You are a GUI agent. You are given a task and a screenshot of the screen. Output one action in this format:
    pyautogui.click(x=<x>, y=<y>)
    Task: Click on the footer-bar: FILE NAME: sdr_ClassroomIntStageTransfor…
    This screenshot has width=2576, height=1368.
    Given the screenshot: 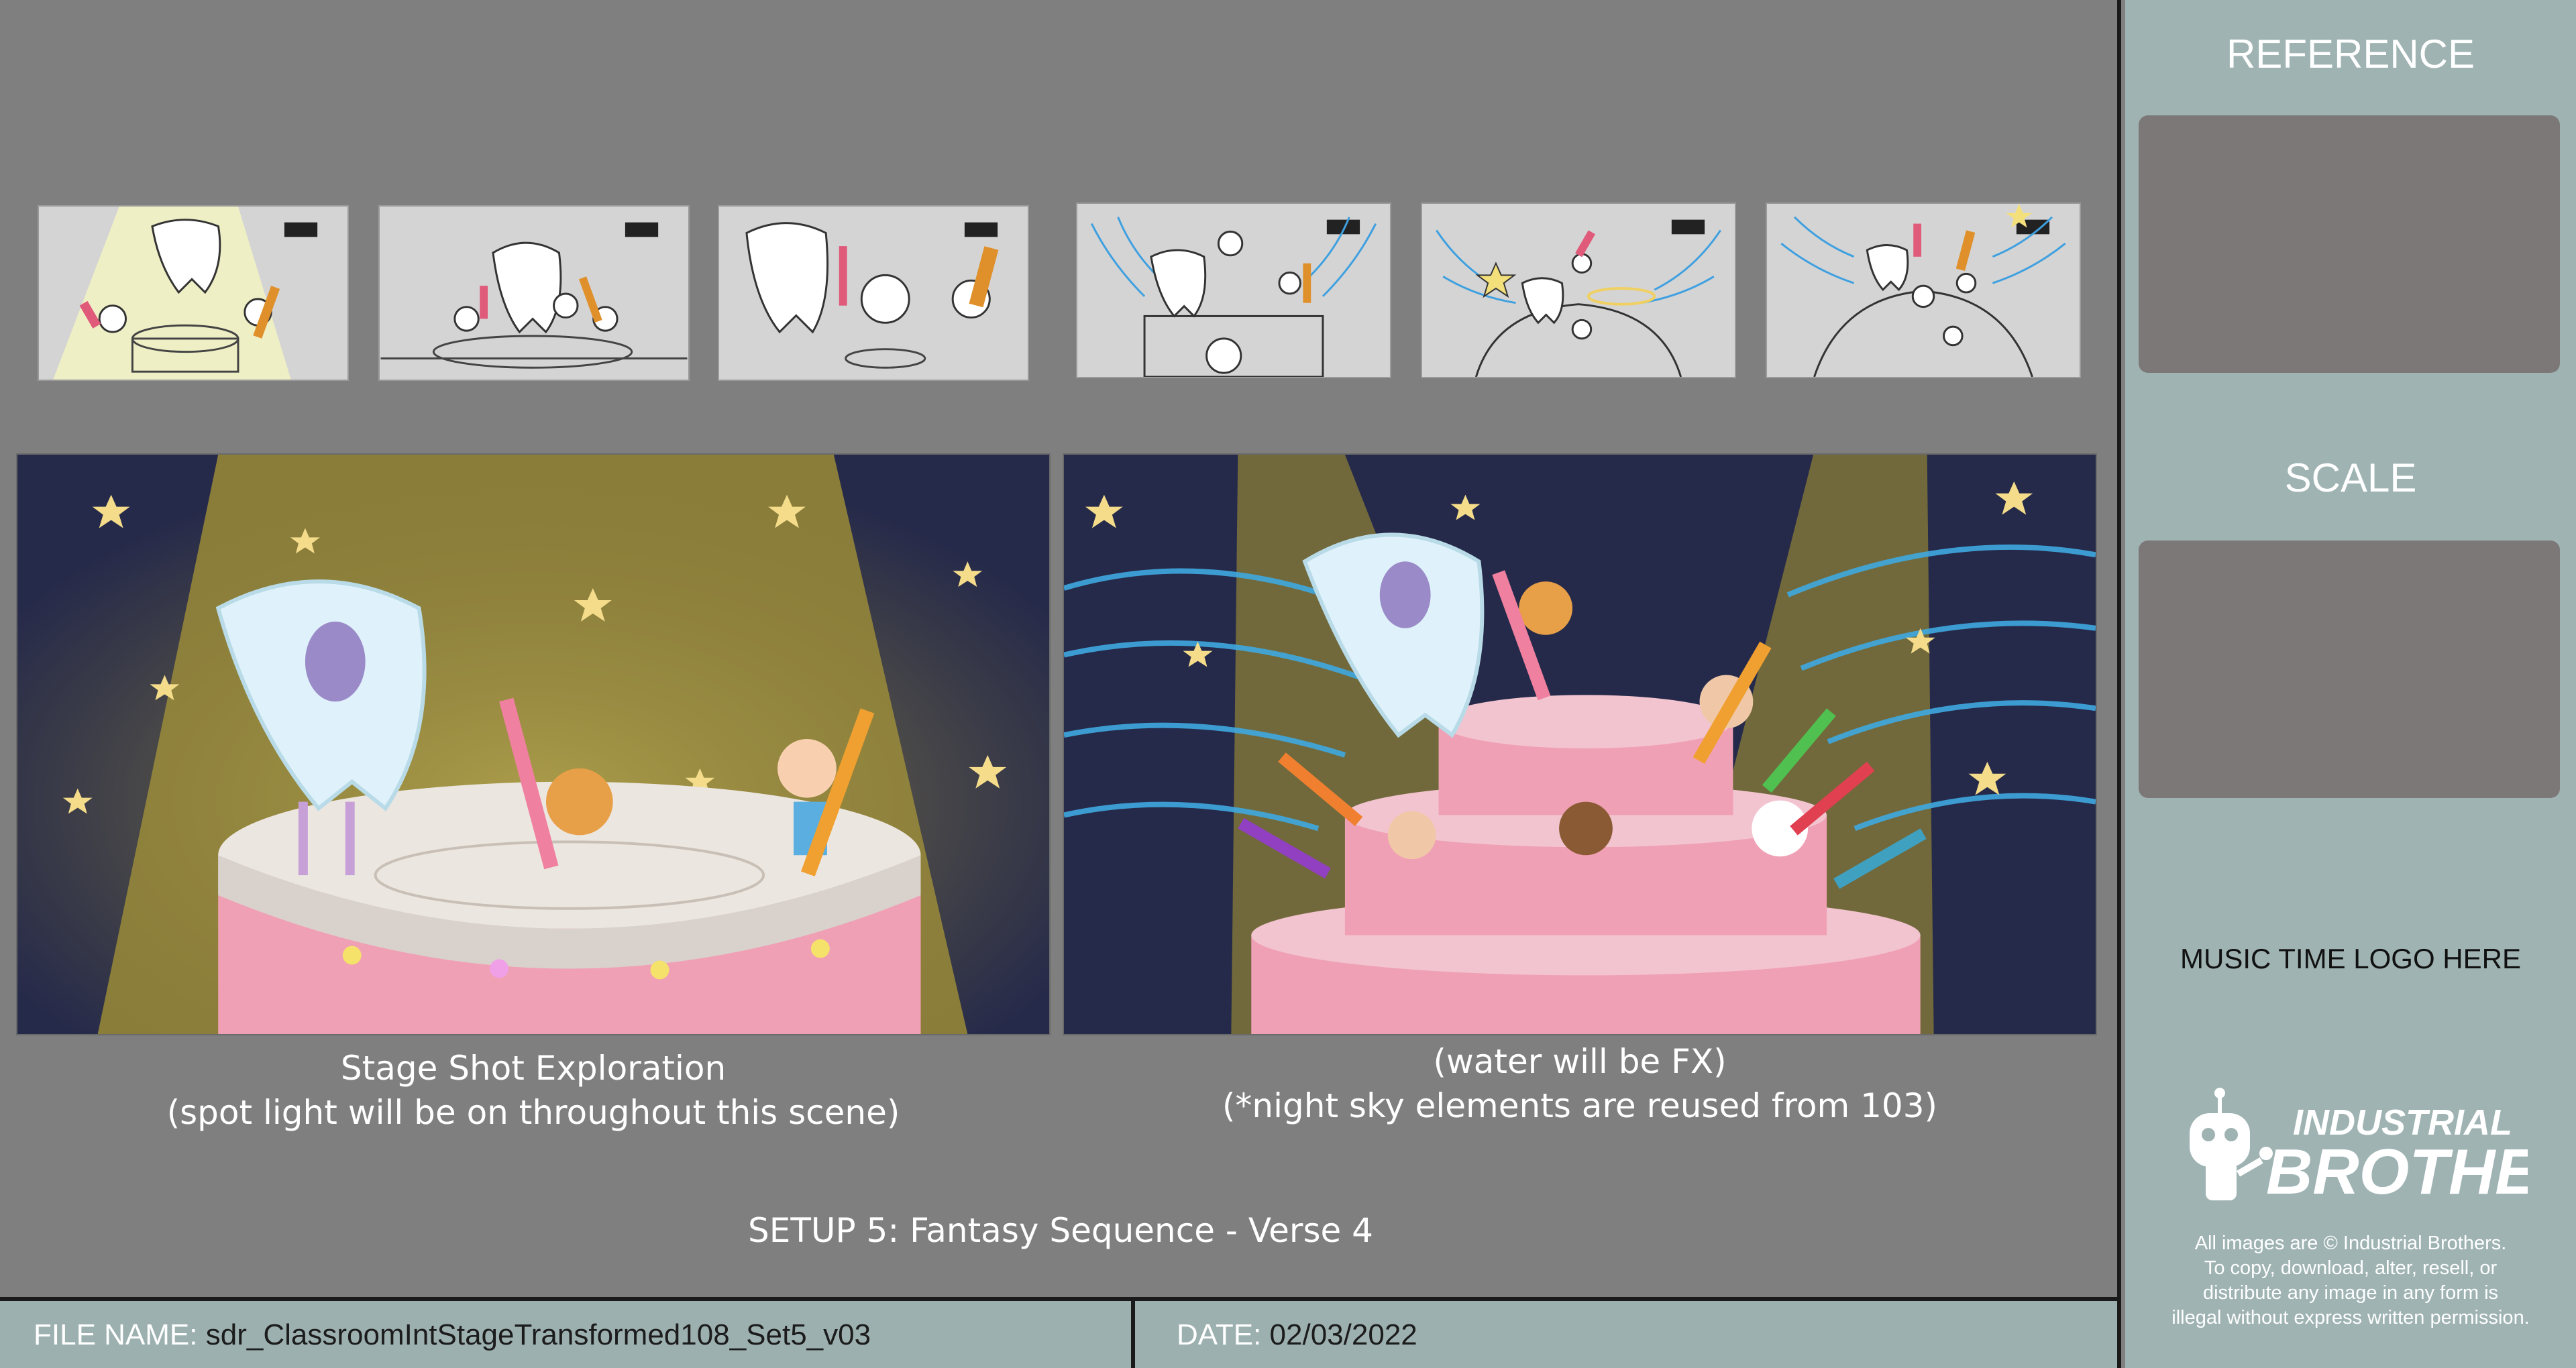 What is the action you would take?
    pyautogui.click(x=1060, y=1332)
    